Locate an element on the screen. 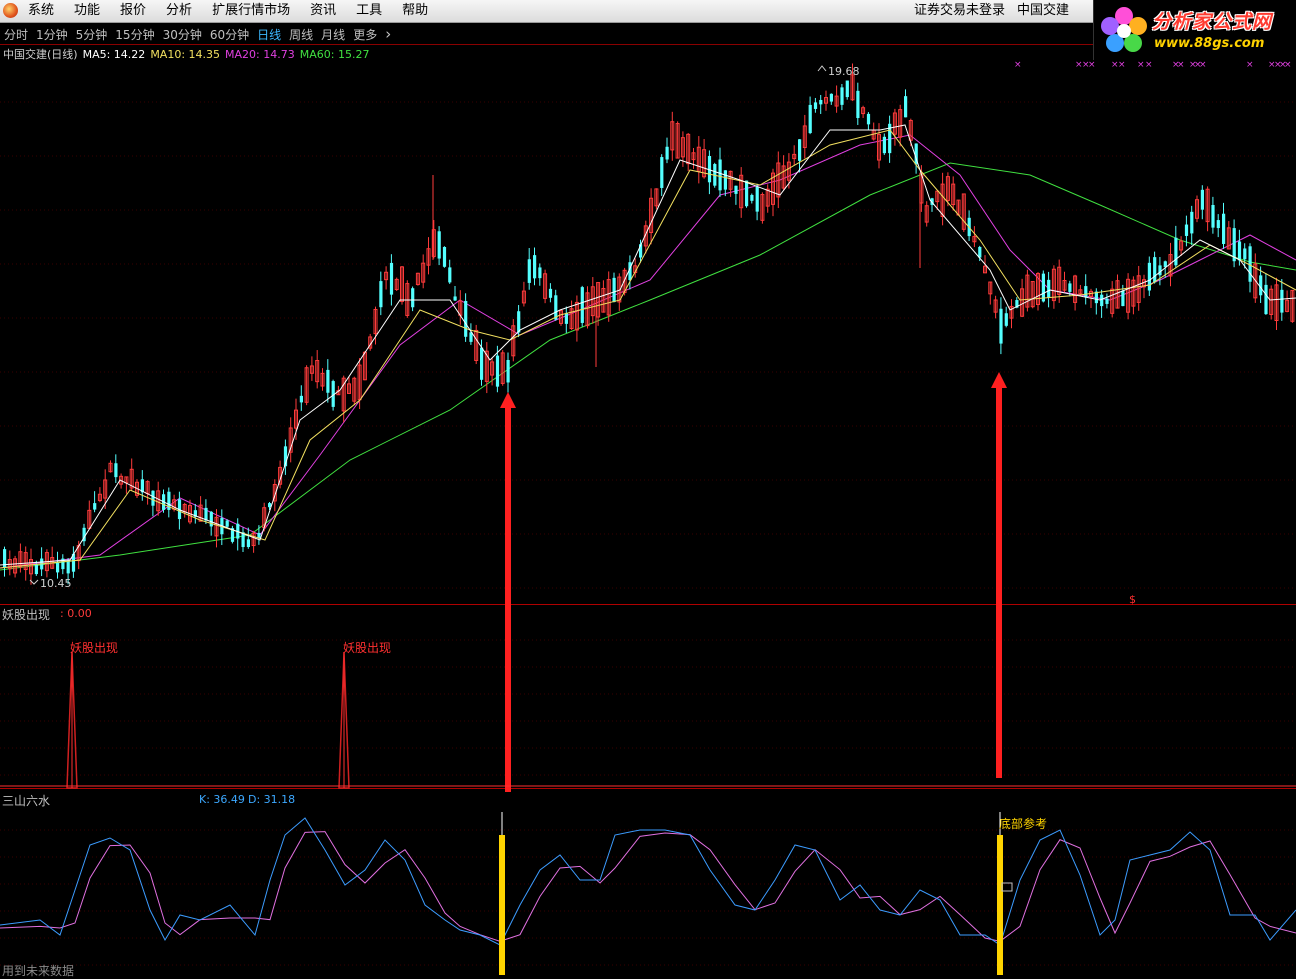  bottom-reference-label: 底部参考 is located at coordinates (1023, 823).